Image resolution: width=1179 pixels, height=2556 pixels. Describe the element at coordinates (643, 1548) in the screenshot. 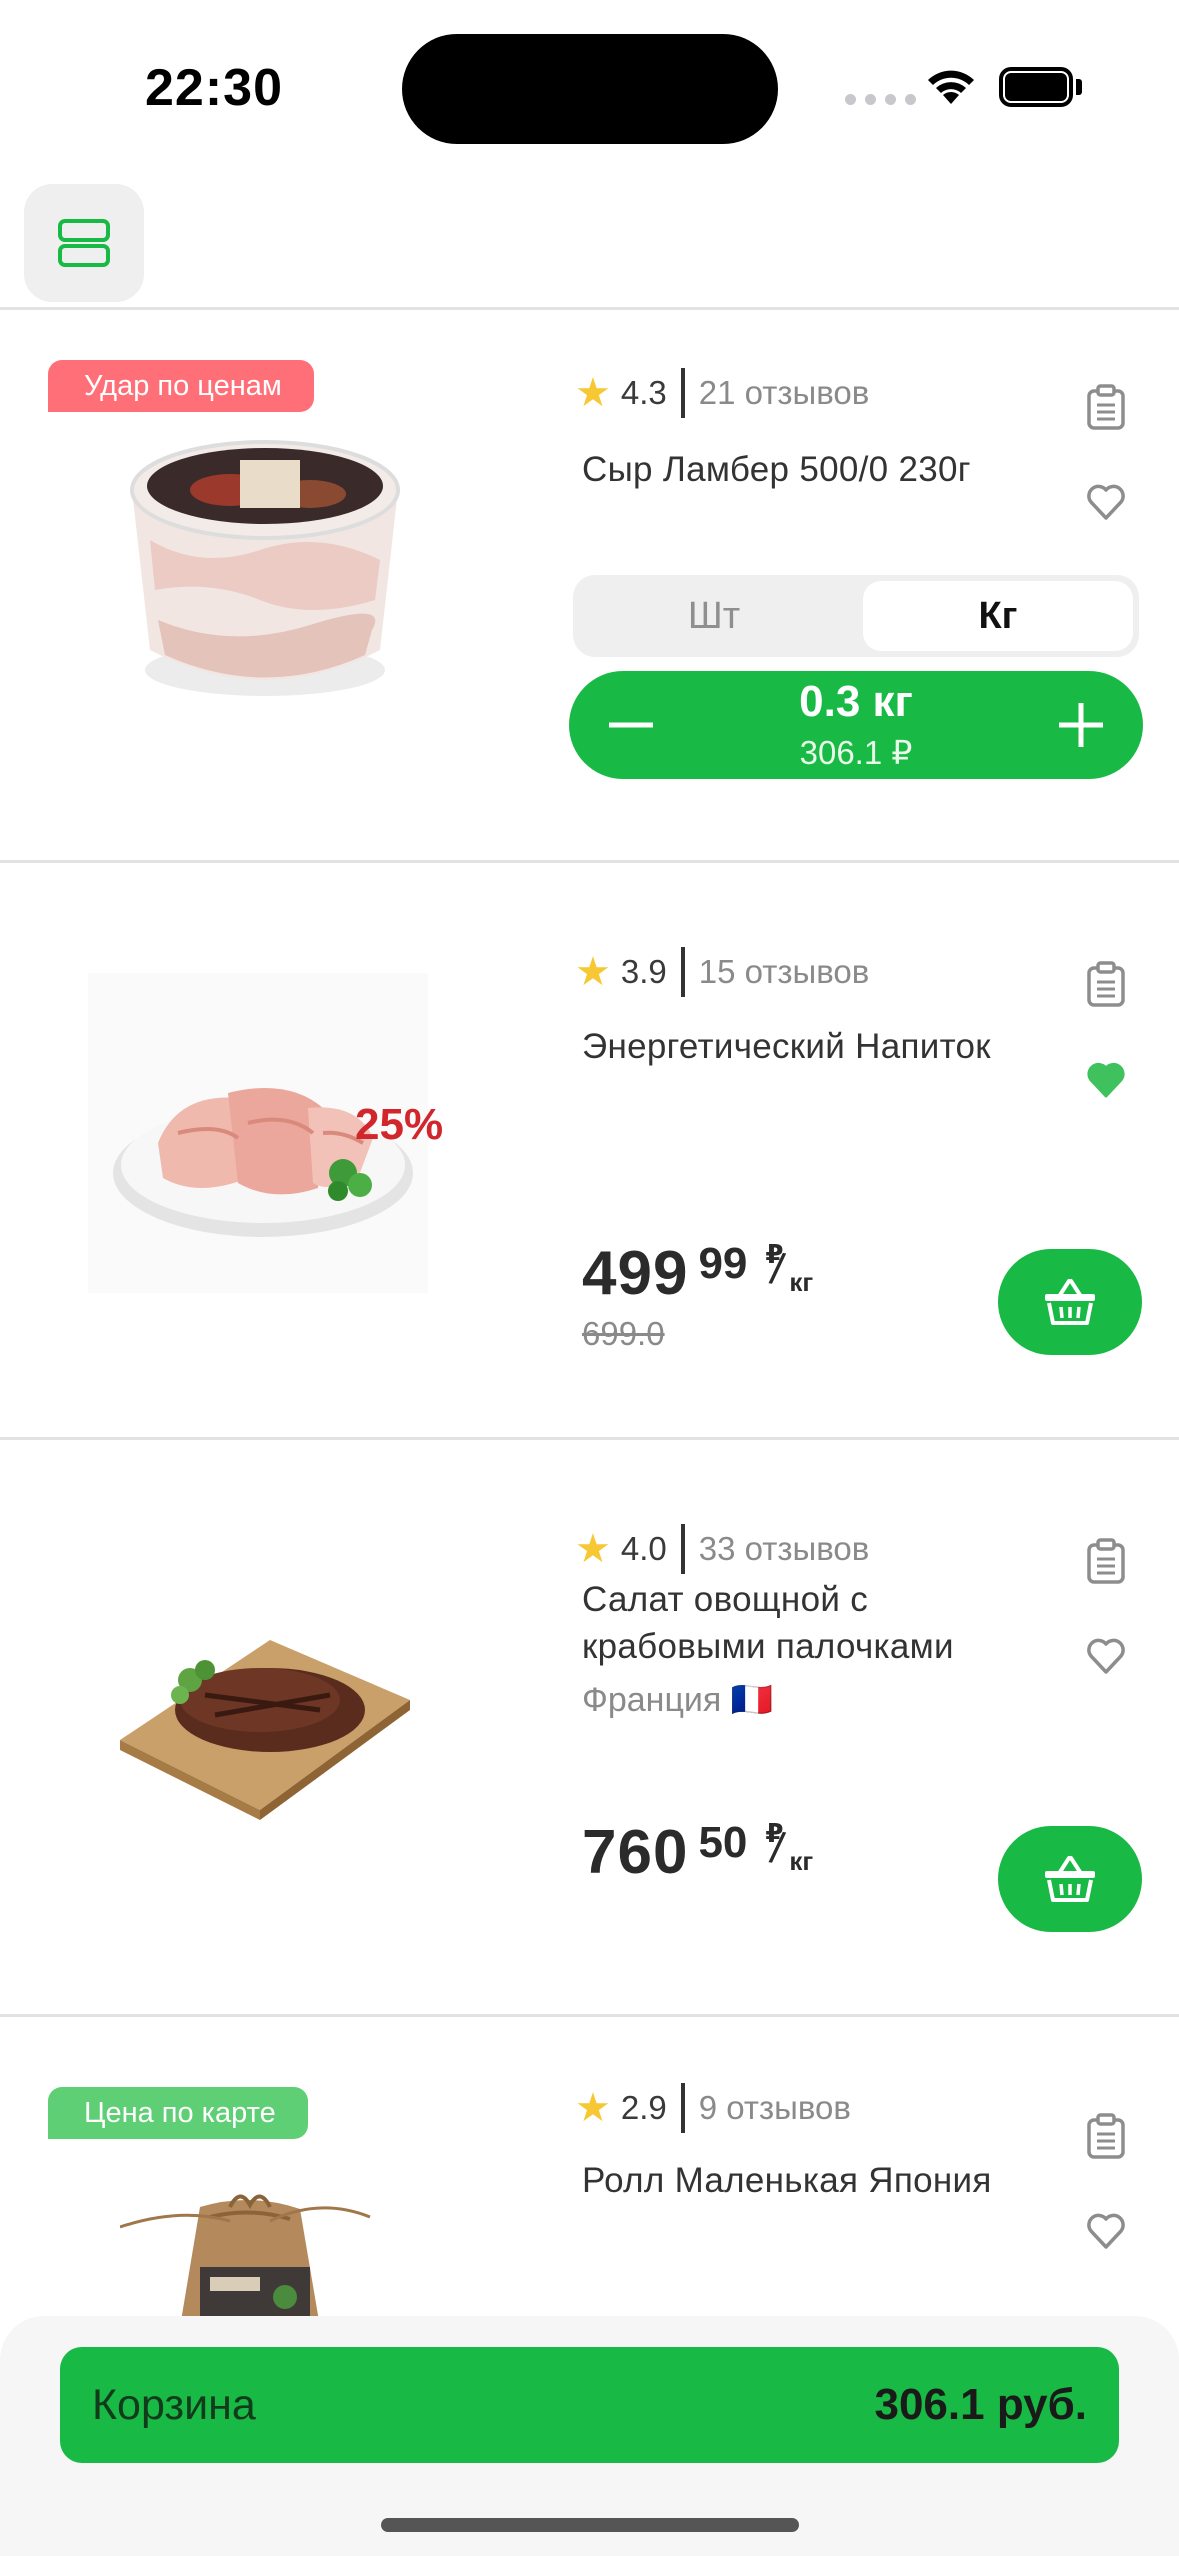

I see `rating-value: 4.0` at that location.